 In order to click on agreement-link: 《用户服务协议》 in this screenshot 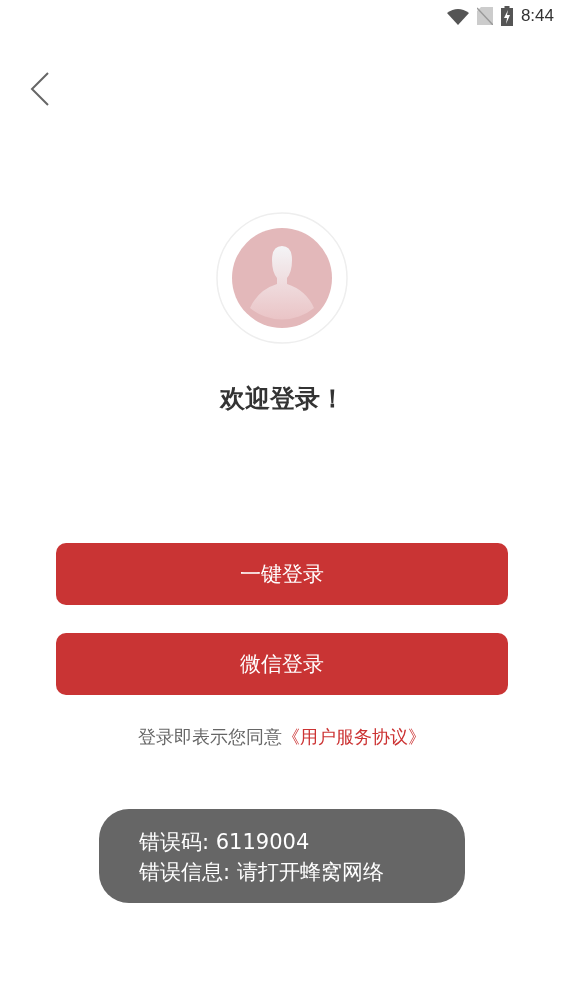, I will do `click(354, 736)`.